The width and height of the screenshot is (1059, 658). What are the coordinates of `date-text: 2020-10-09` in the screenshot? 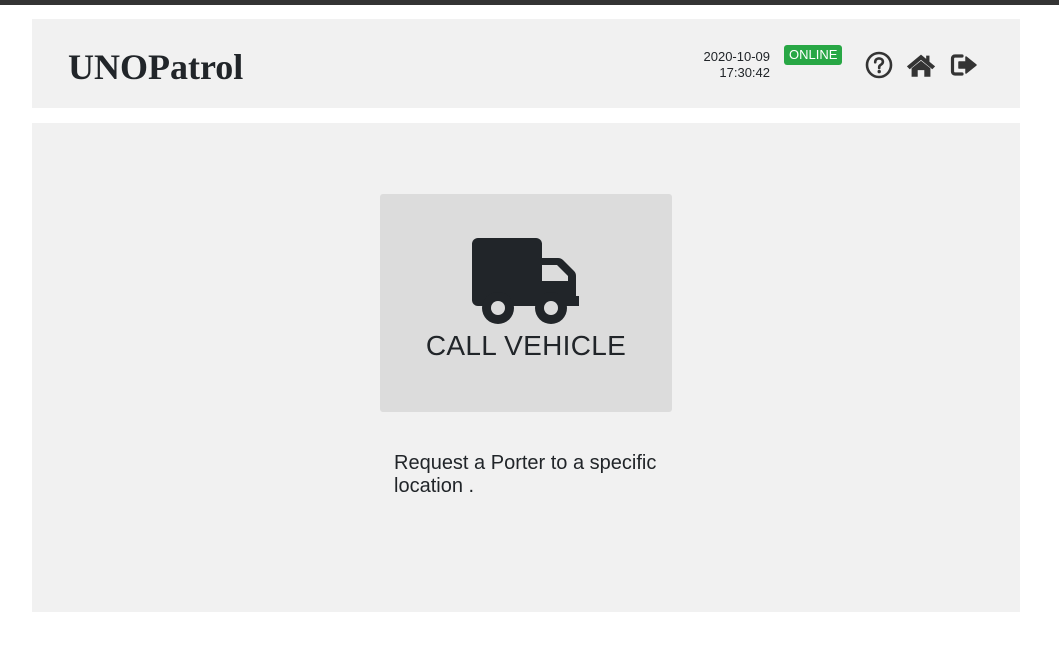 It's located at (737, 56).